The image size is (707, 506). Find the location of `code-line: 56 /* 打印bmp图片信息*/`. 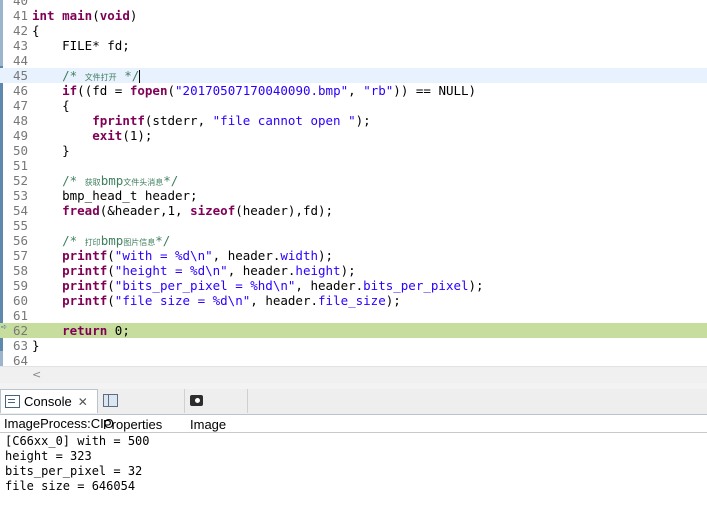

code-line: 56 /* 打印bmp图片信息*/ is located at coordinates (353, 240).